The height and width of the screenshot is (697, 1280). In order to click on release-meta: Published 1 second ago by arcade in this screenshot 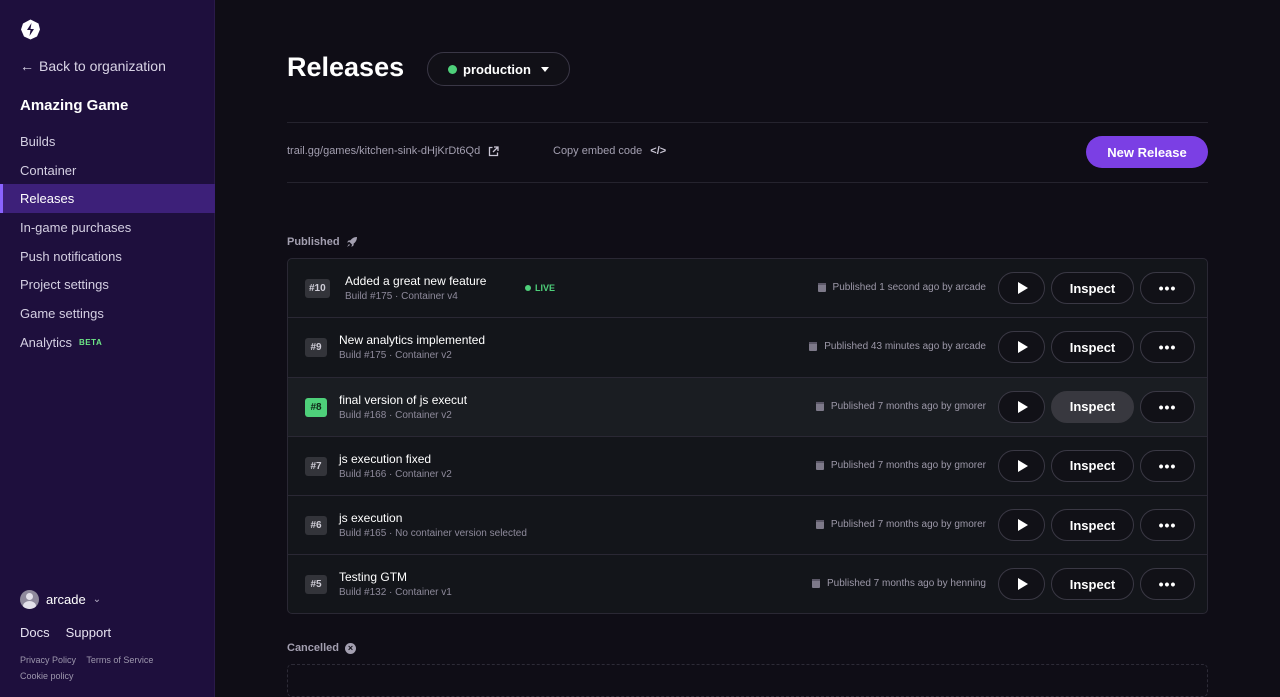, I will do `click(901, 287)`.